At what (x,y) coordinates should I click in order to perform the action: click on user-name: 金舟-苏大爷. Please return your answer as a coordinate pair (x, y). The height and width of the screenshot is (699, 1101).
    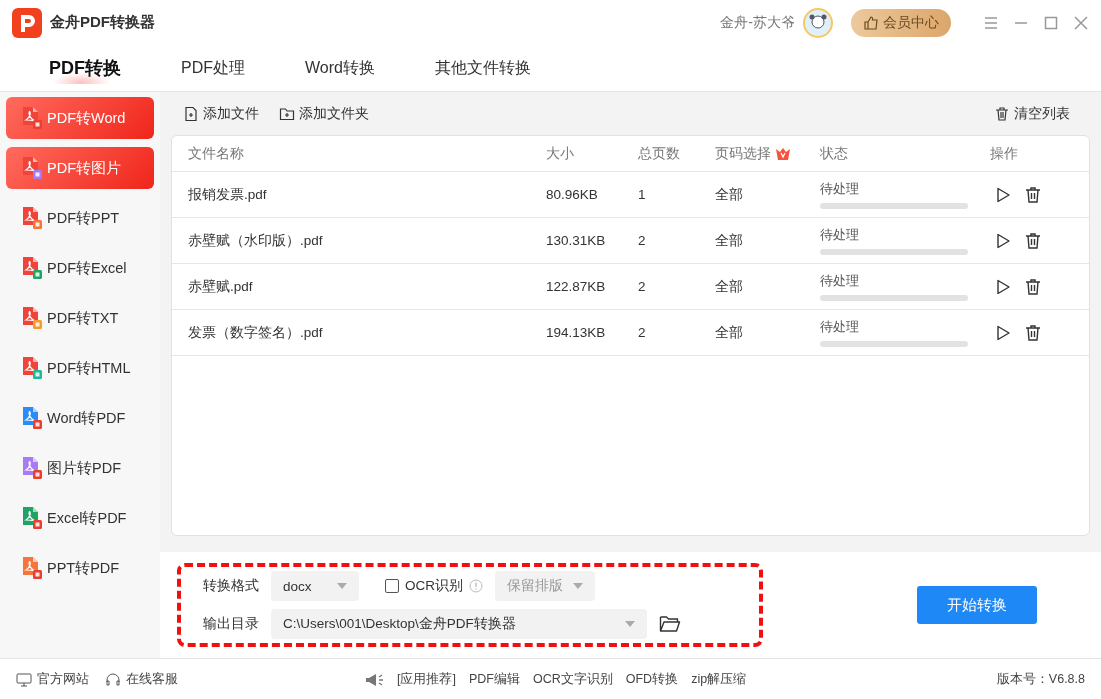
    Looking at the image, I should click on (757, 22).